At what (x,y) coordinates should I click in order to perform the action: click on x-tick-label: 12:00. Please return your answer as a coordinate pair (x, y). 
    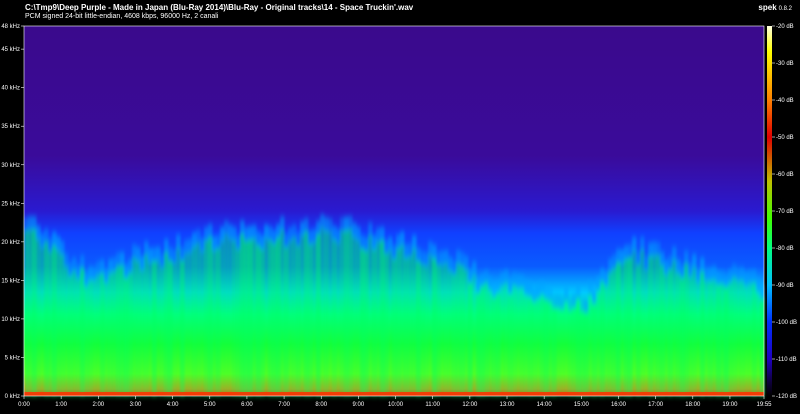
    Looking at the image, I should click on (470, 405).